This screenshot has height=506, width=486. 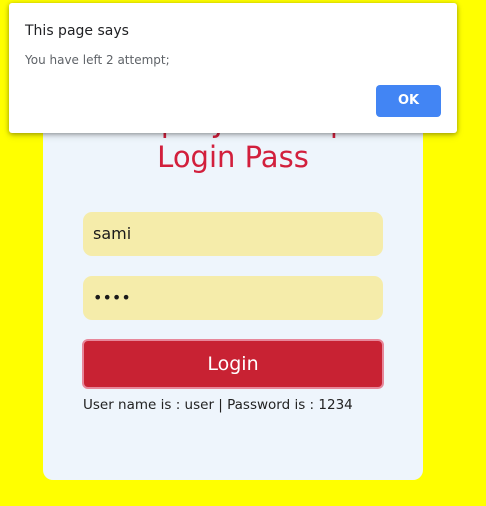 I want to click on username-input: sami, so click(x=233, y=234).